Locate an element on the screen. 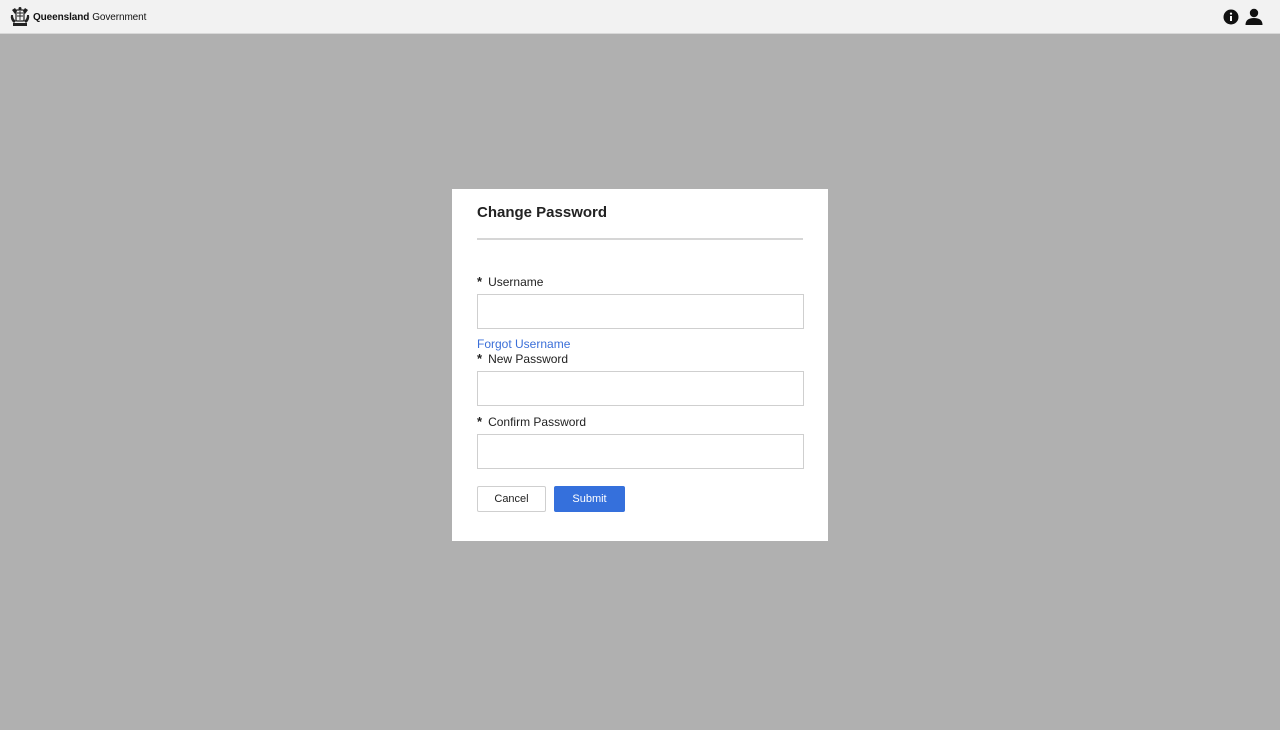 The width and height of the screenshot is (1280, 730). cancel-button: Cancel is located at coordinates (511, 499).